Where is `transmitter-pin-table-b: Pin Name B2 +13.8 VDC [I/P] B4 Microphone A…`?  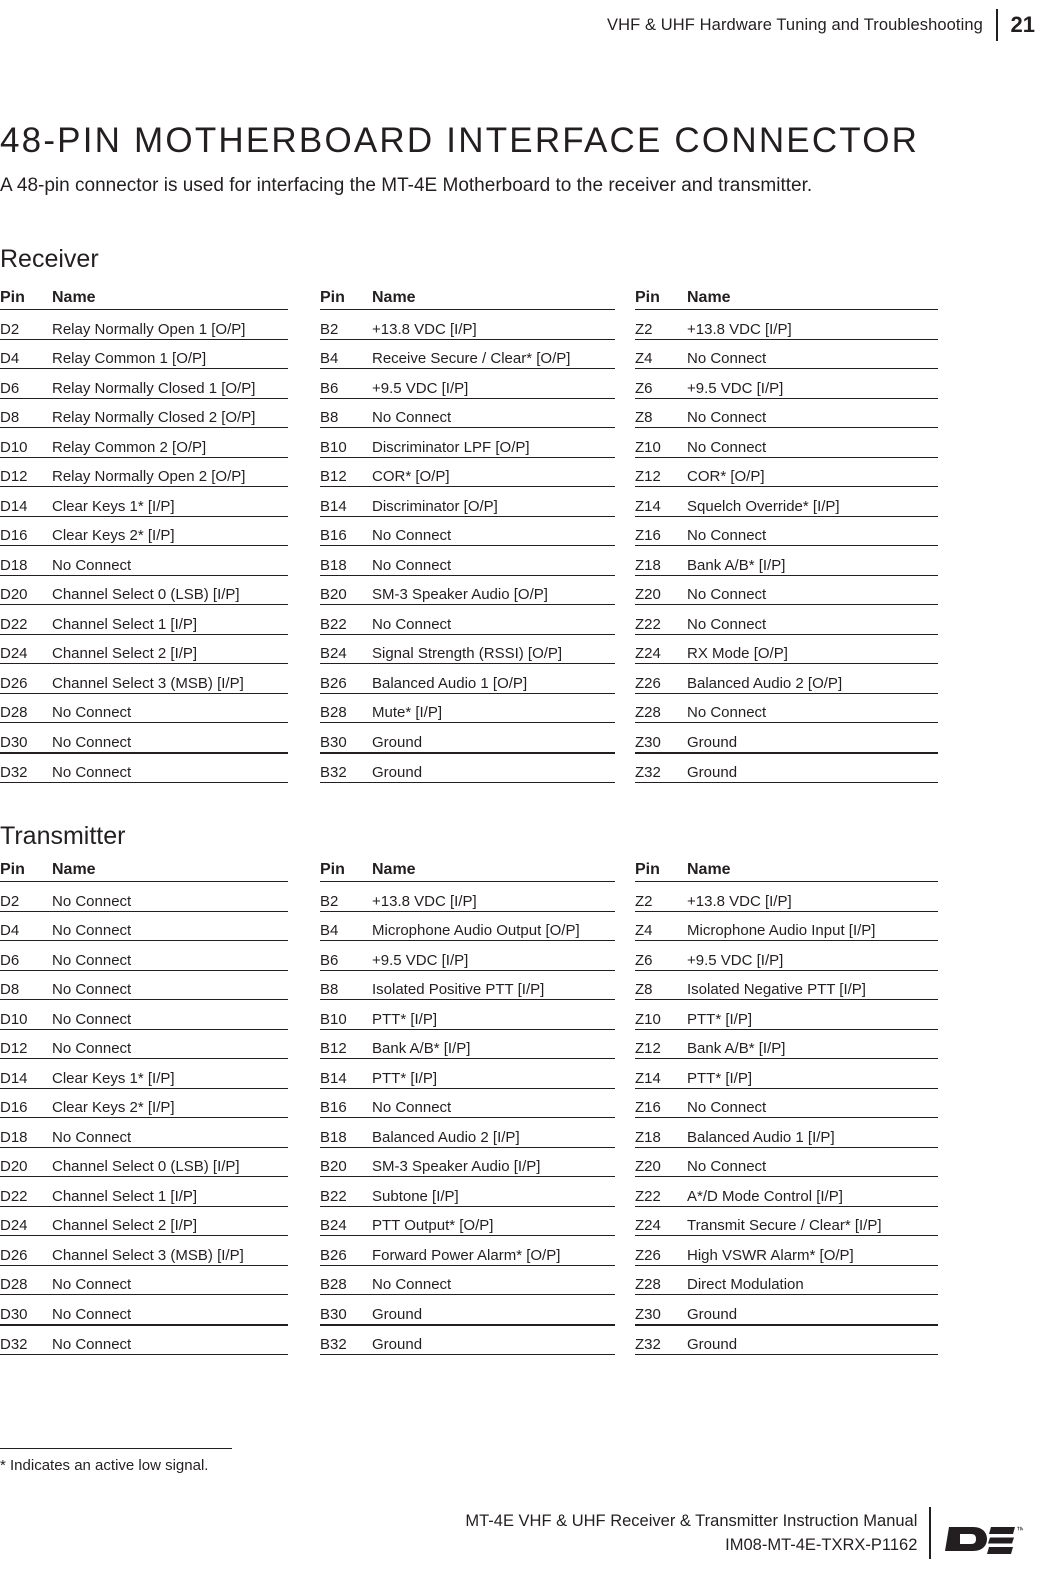 transmitter-pin-table-b: Pin Name B2 +13.8 VDC [I/P] B4 Microphone A… is located at coordinates (467, 1106).